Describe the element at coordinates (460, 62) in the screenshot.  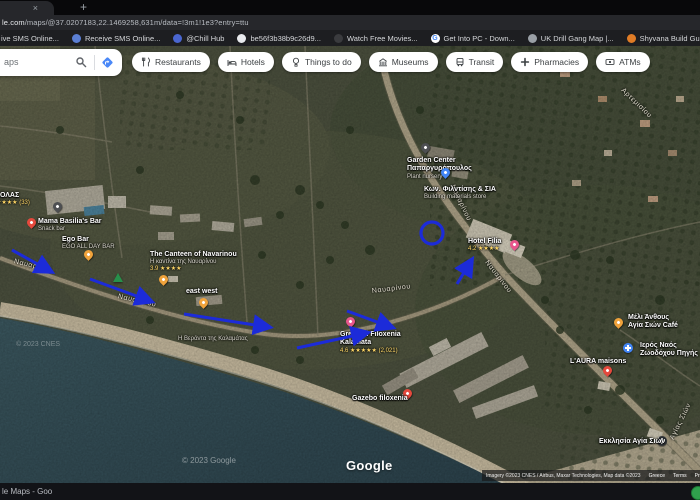
I see `transit-icon` at that location.